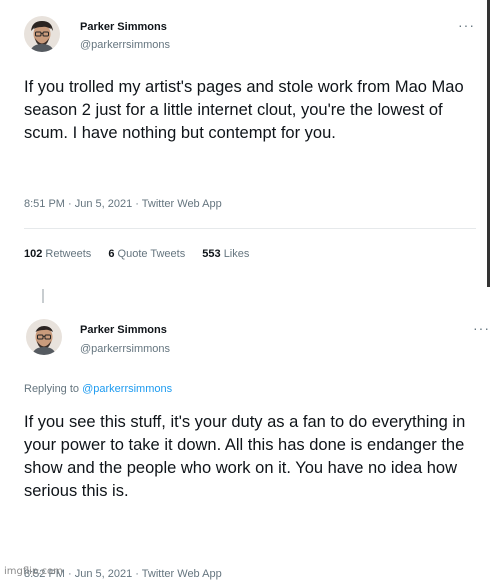 This screenshot has height=580, width=500. I want to click on divider, so click(250, 228).